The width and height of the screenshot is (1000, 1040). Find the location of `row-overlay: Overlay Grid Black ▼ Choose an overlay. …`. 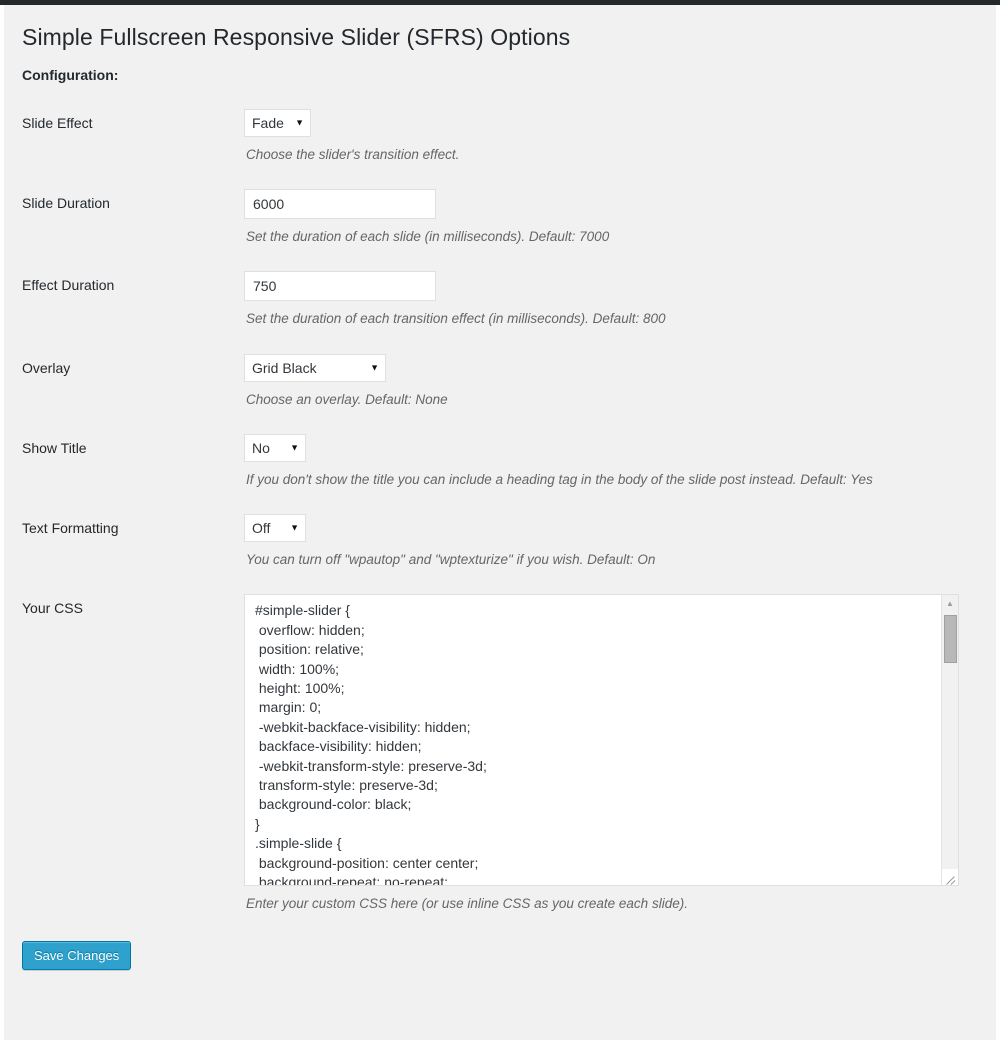

row-overlay: Overlay Grid Black ▼ Choose an overlay. … is located at coordinates (500, 382).